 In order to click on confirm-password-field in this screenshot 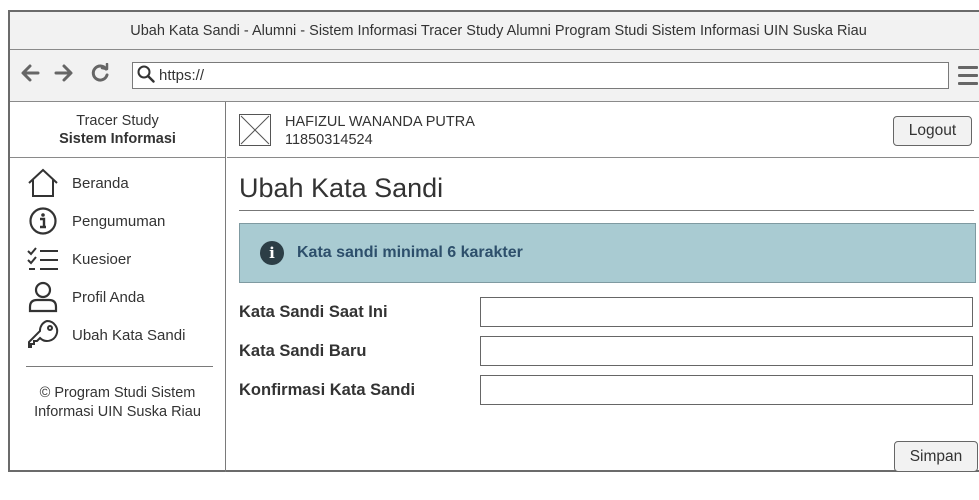, I will do `click(726, 390)`.